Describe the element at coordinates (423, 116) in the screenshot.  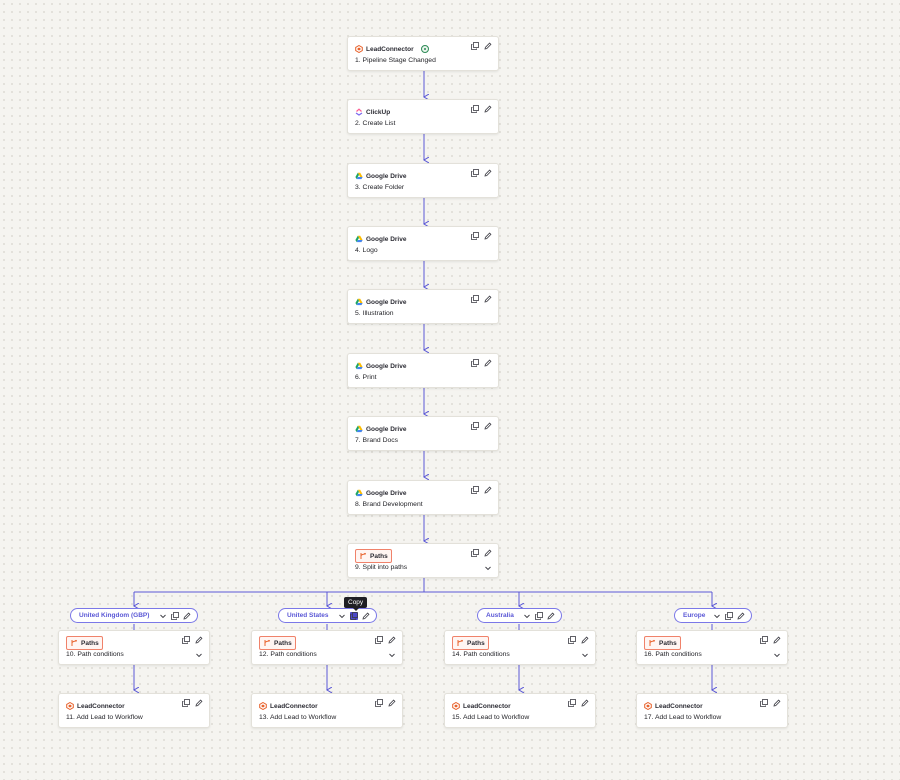
I see `step-create-list: ClickUp 2. Create List` at that location.